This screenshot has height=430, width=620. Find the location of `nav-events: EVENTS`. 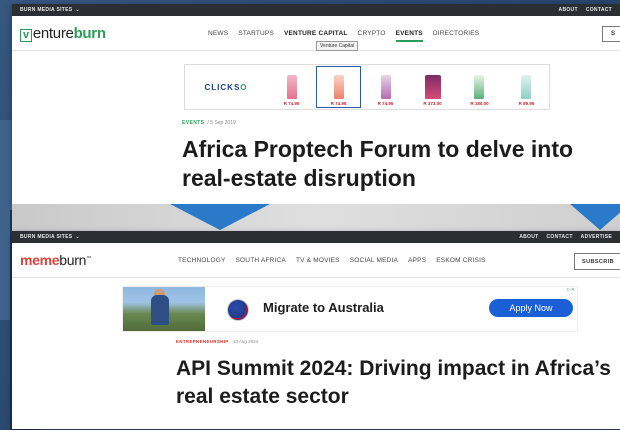

nav-events: EVENTS is located at coordinates (409, 36).